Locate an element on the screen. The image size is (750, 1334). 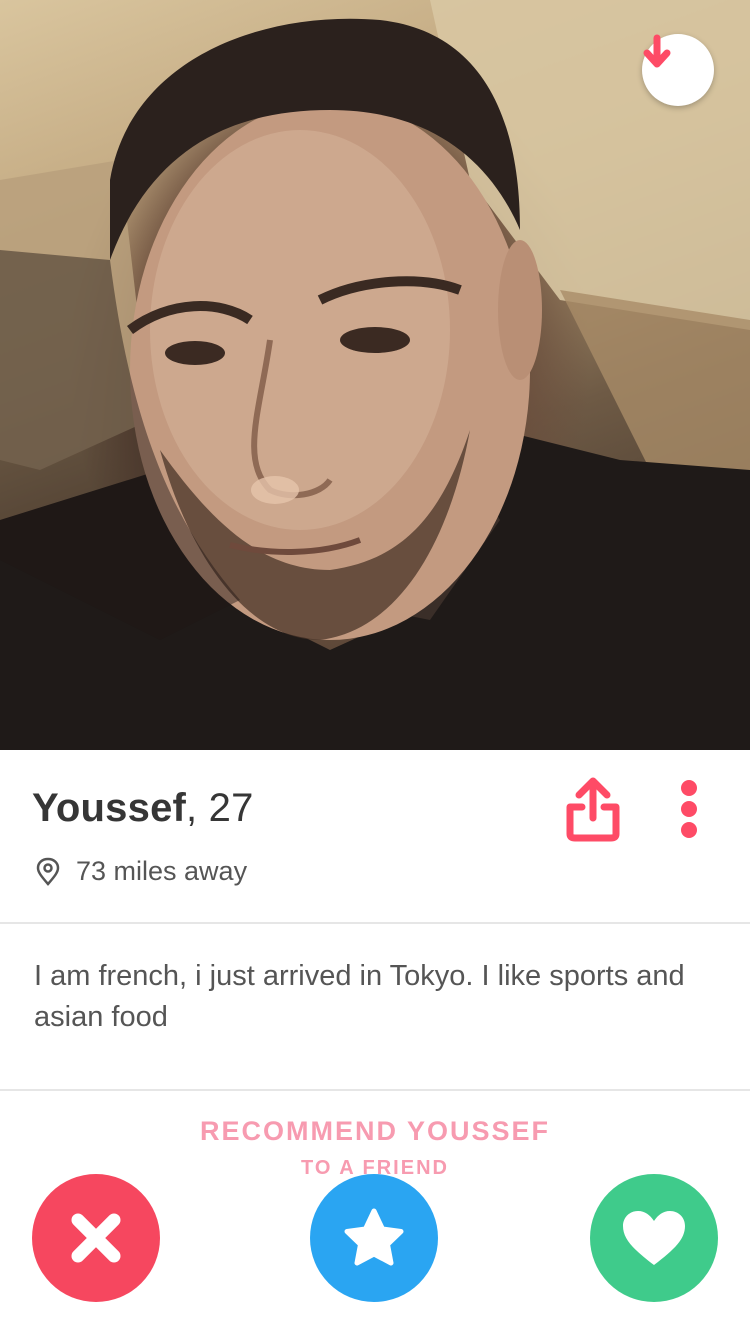
x-icon is located at coordinates (96, 1238).